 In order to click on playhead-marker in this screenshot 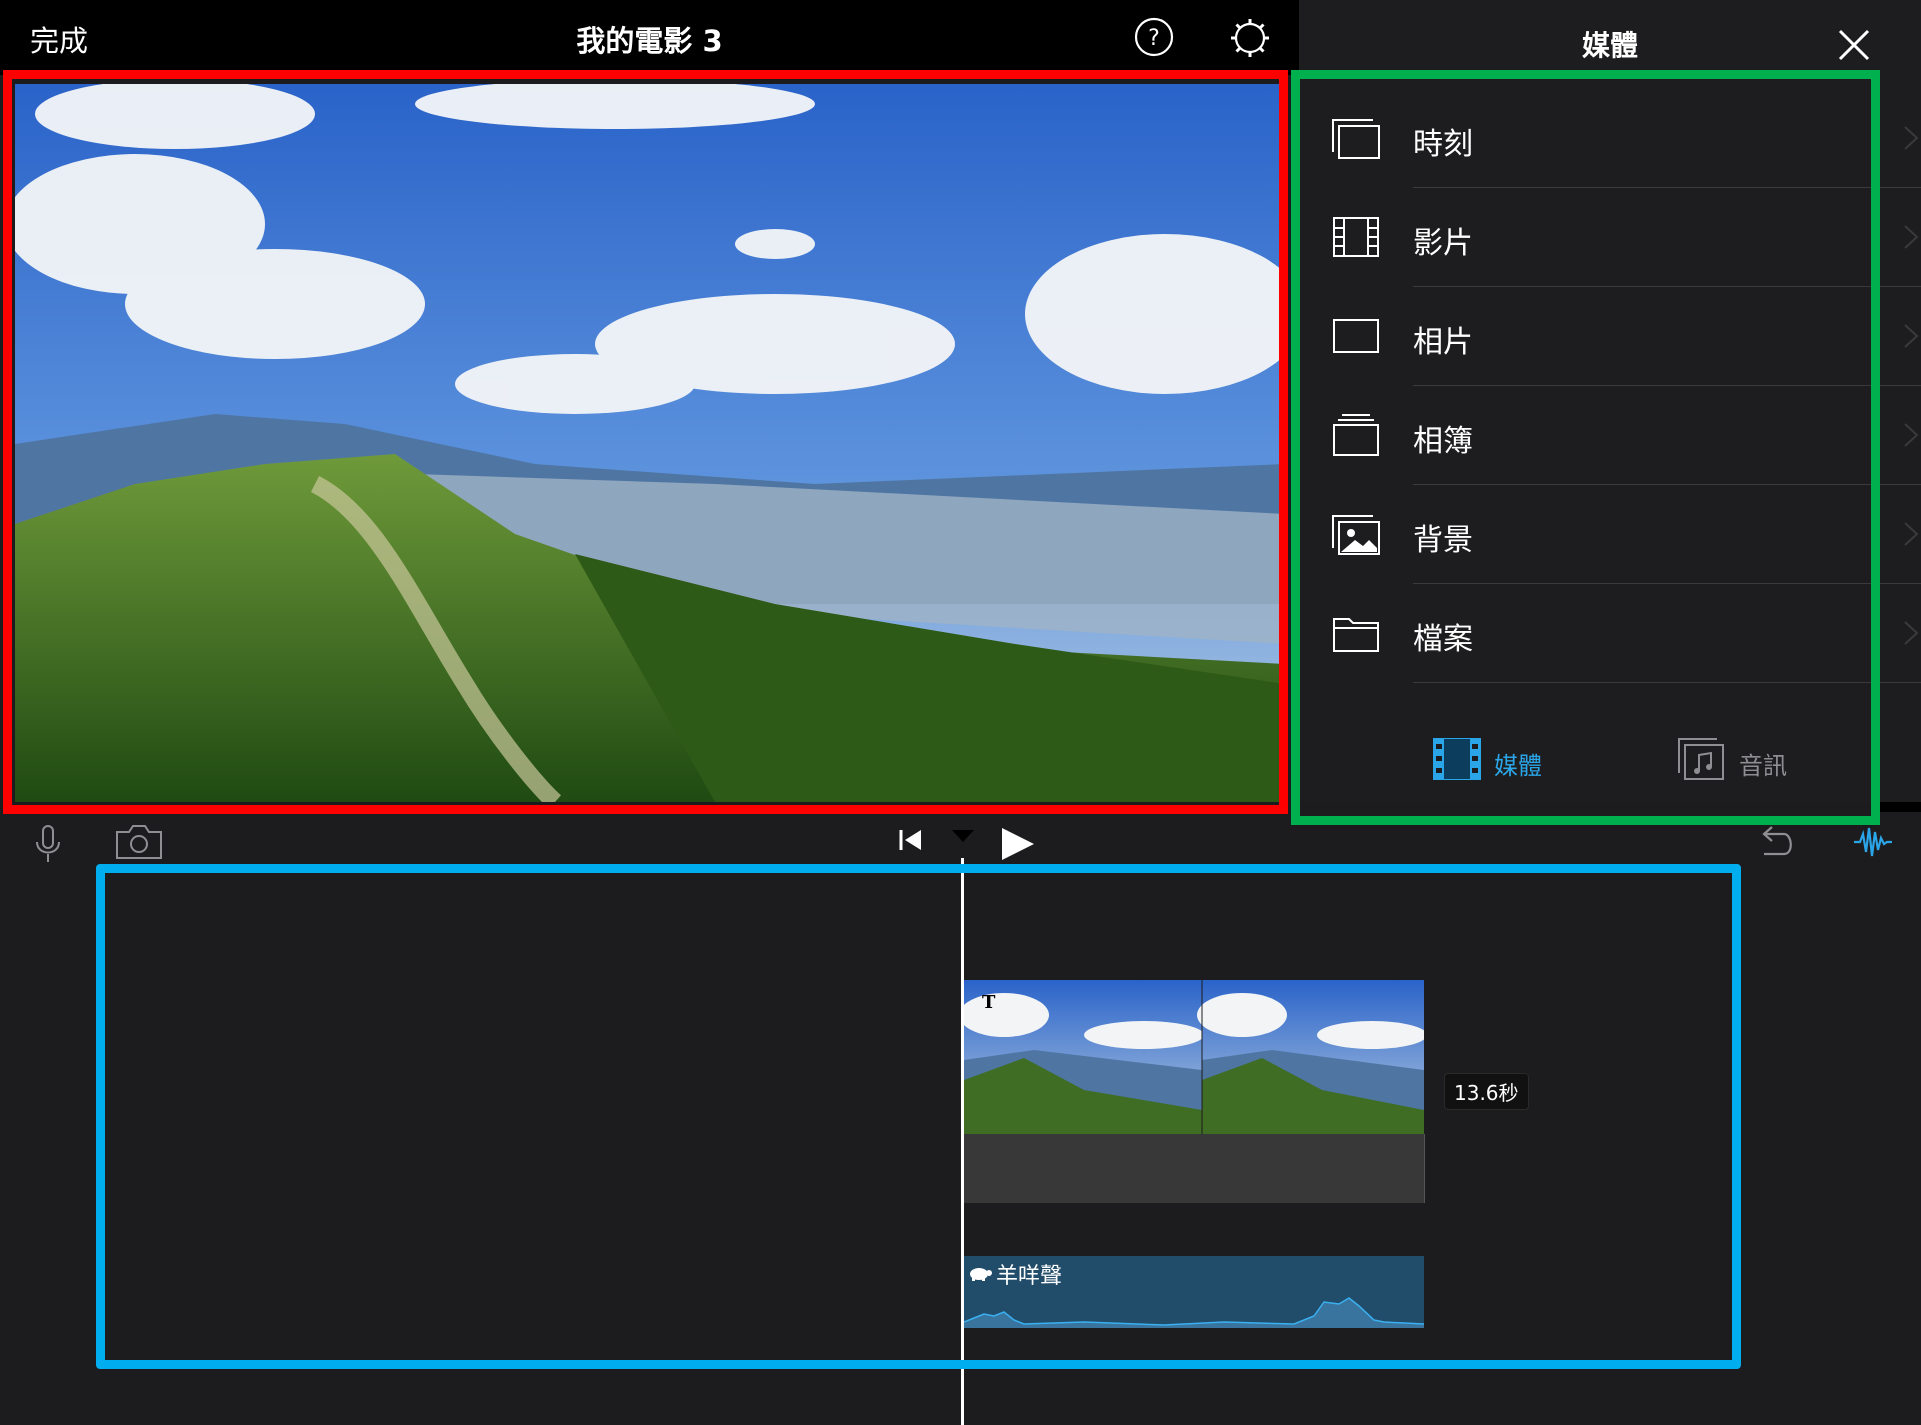, I will do `click(963, 836)`.